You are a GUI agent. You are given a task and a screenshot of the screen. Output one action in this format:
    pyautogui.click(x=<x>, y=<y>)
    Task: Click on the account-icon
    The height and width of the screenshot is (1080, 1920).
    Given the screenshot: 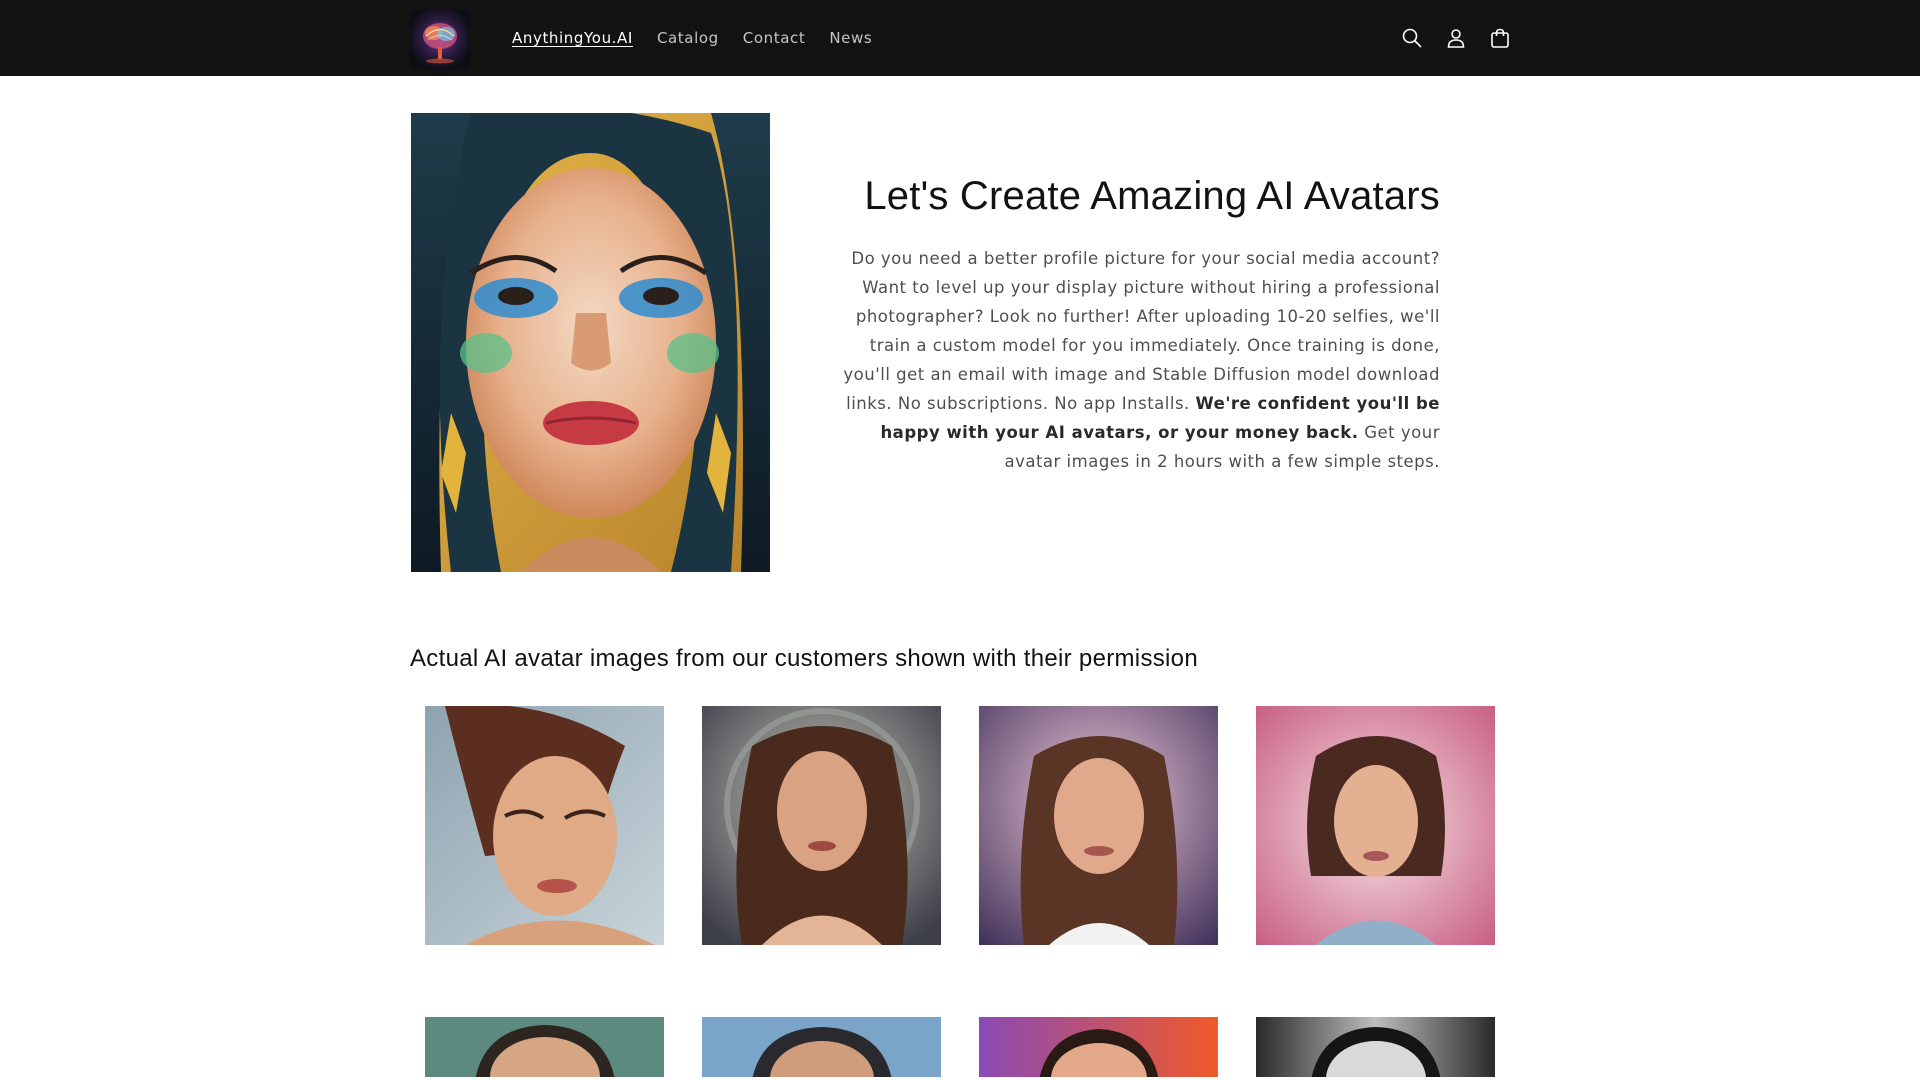 What is the action you would take?
    pyautogui.click(x=1456, y=38)
    